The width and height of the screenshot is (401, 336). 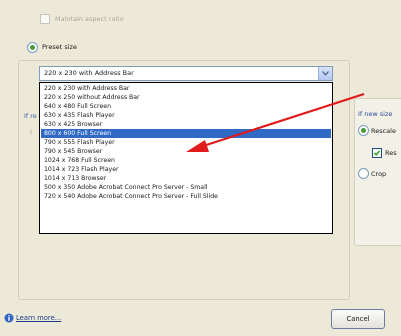 I want to click on rescale-radio, so click(x=363, y=130).